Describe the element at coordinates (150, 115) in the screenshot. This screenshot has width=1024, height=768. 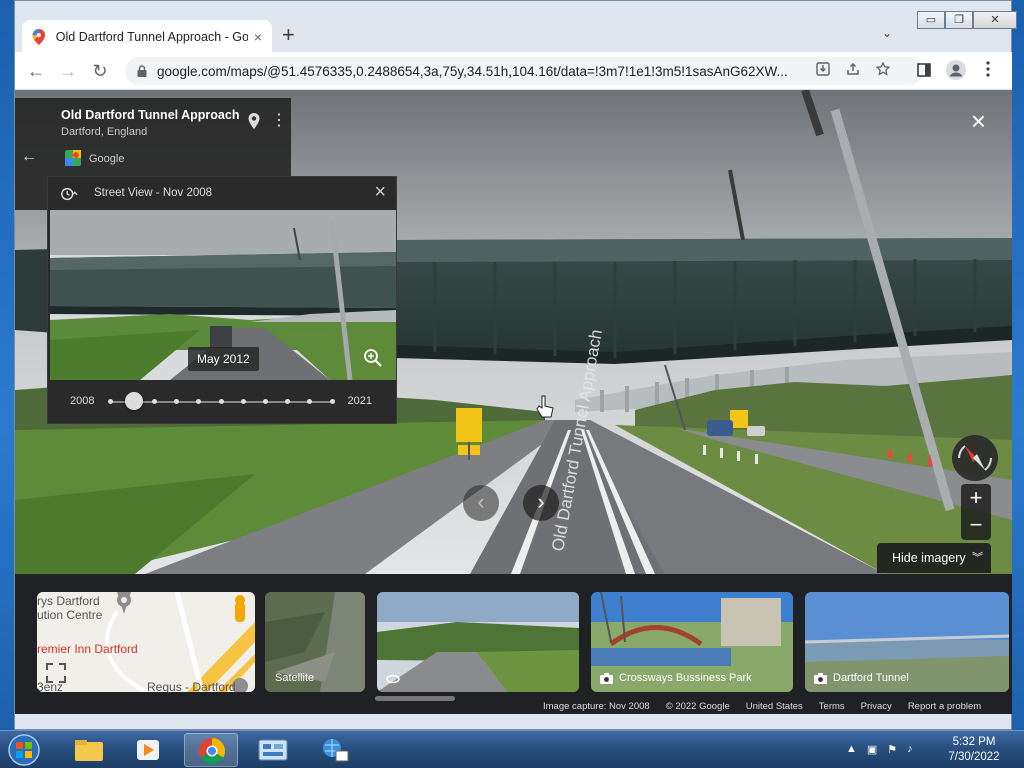
I see `place-title: Old Dartford Tunnel Approach` at that location.